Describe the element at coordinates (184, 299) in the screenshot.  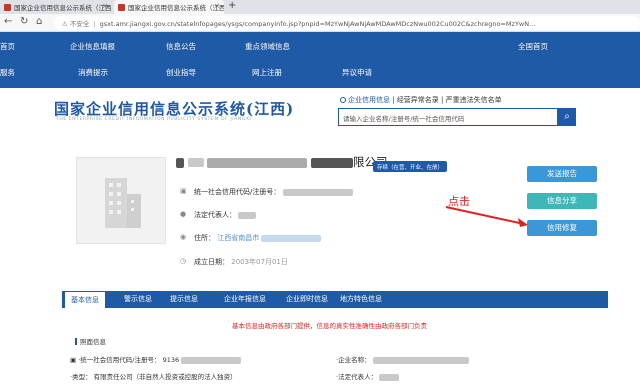
I see `tab-notice-info: 提示信息` at that location.